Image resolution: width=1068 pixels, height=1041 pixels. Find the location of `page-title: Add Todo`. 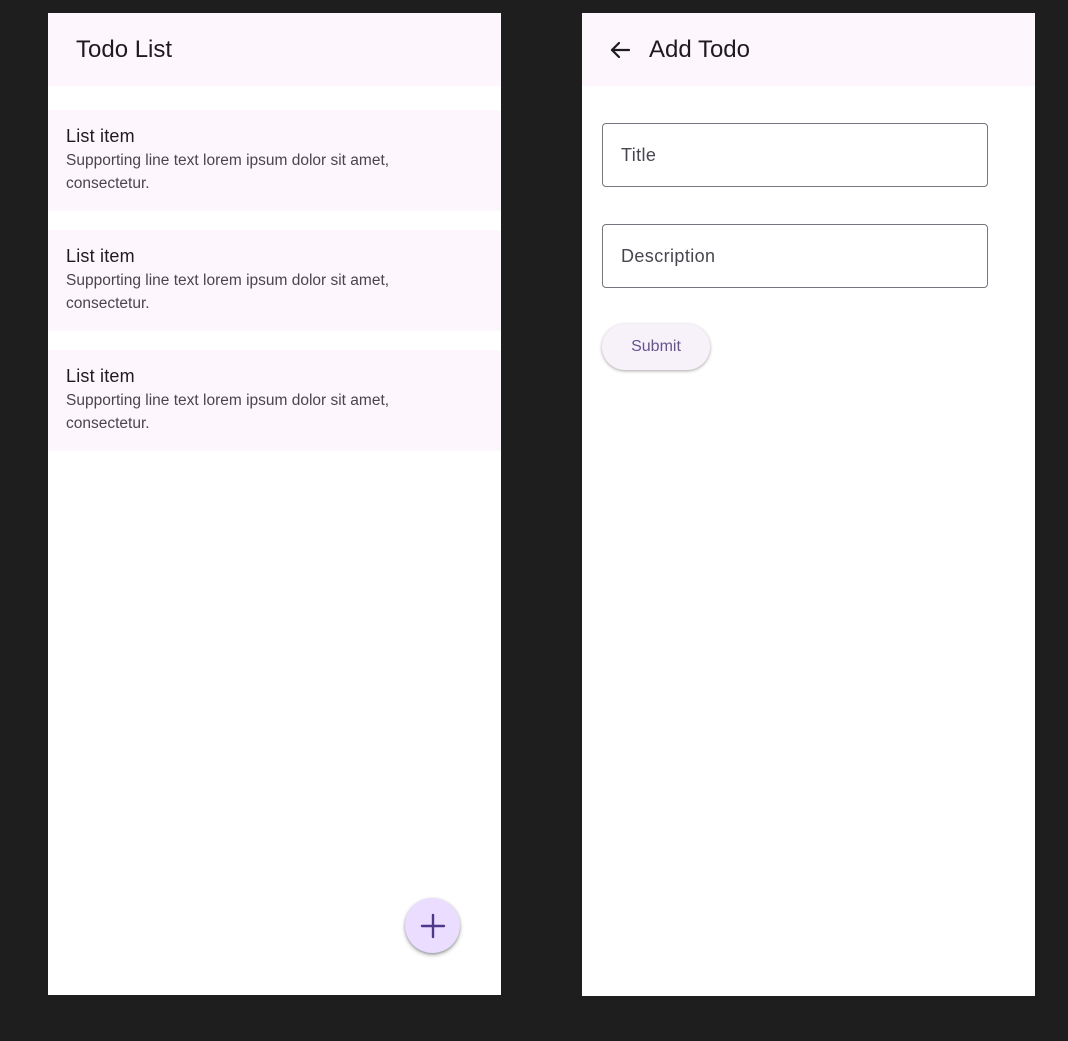

page-title: Add Todo is located at coordinates (699, 49).